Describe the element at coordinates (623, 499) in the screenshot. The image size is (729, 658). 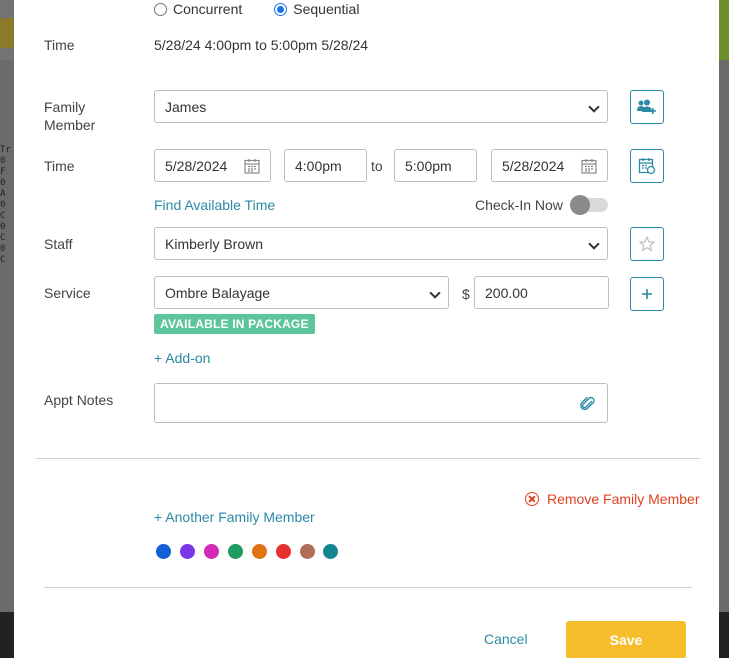
I see `remove-family-member-label: Remove Family Member` at that location.